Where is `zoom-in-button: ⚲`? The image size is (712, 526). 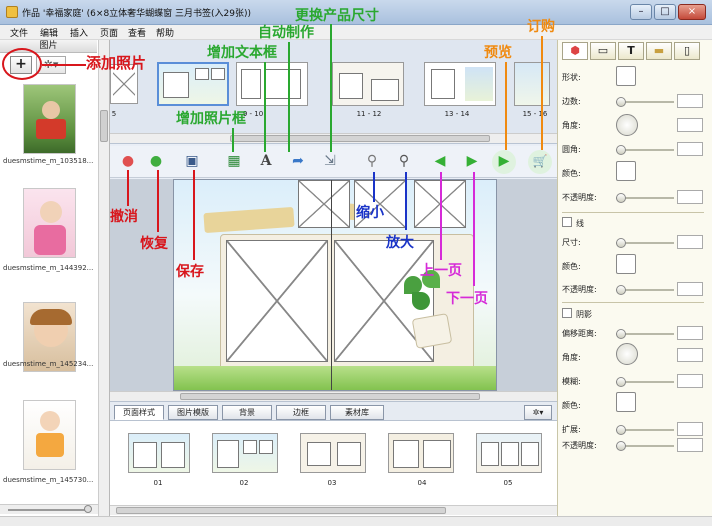 zoom-in-button: ⚲ is located at coordinates (404, 162).